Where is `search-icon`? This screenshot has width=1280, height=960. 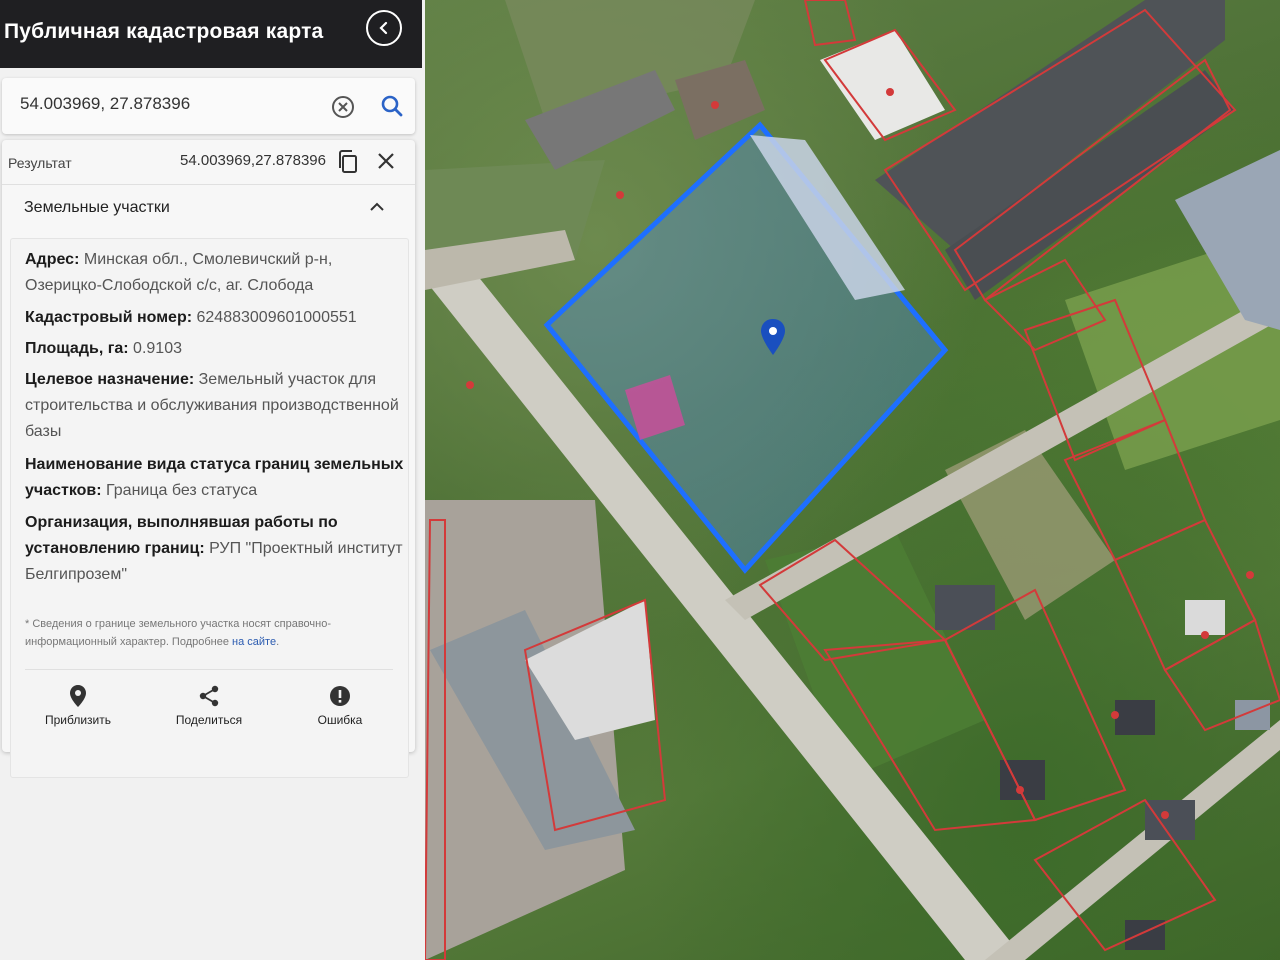 search-icon is located at coordinates (392, 106).